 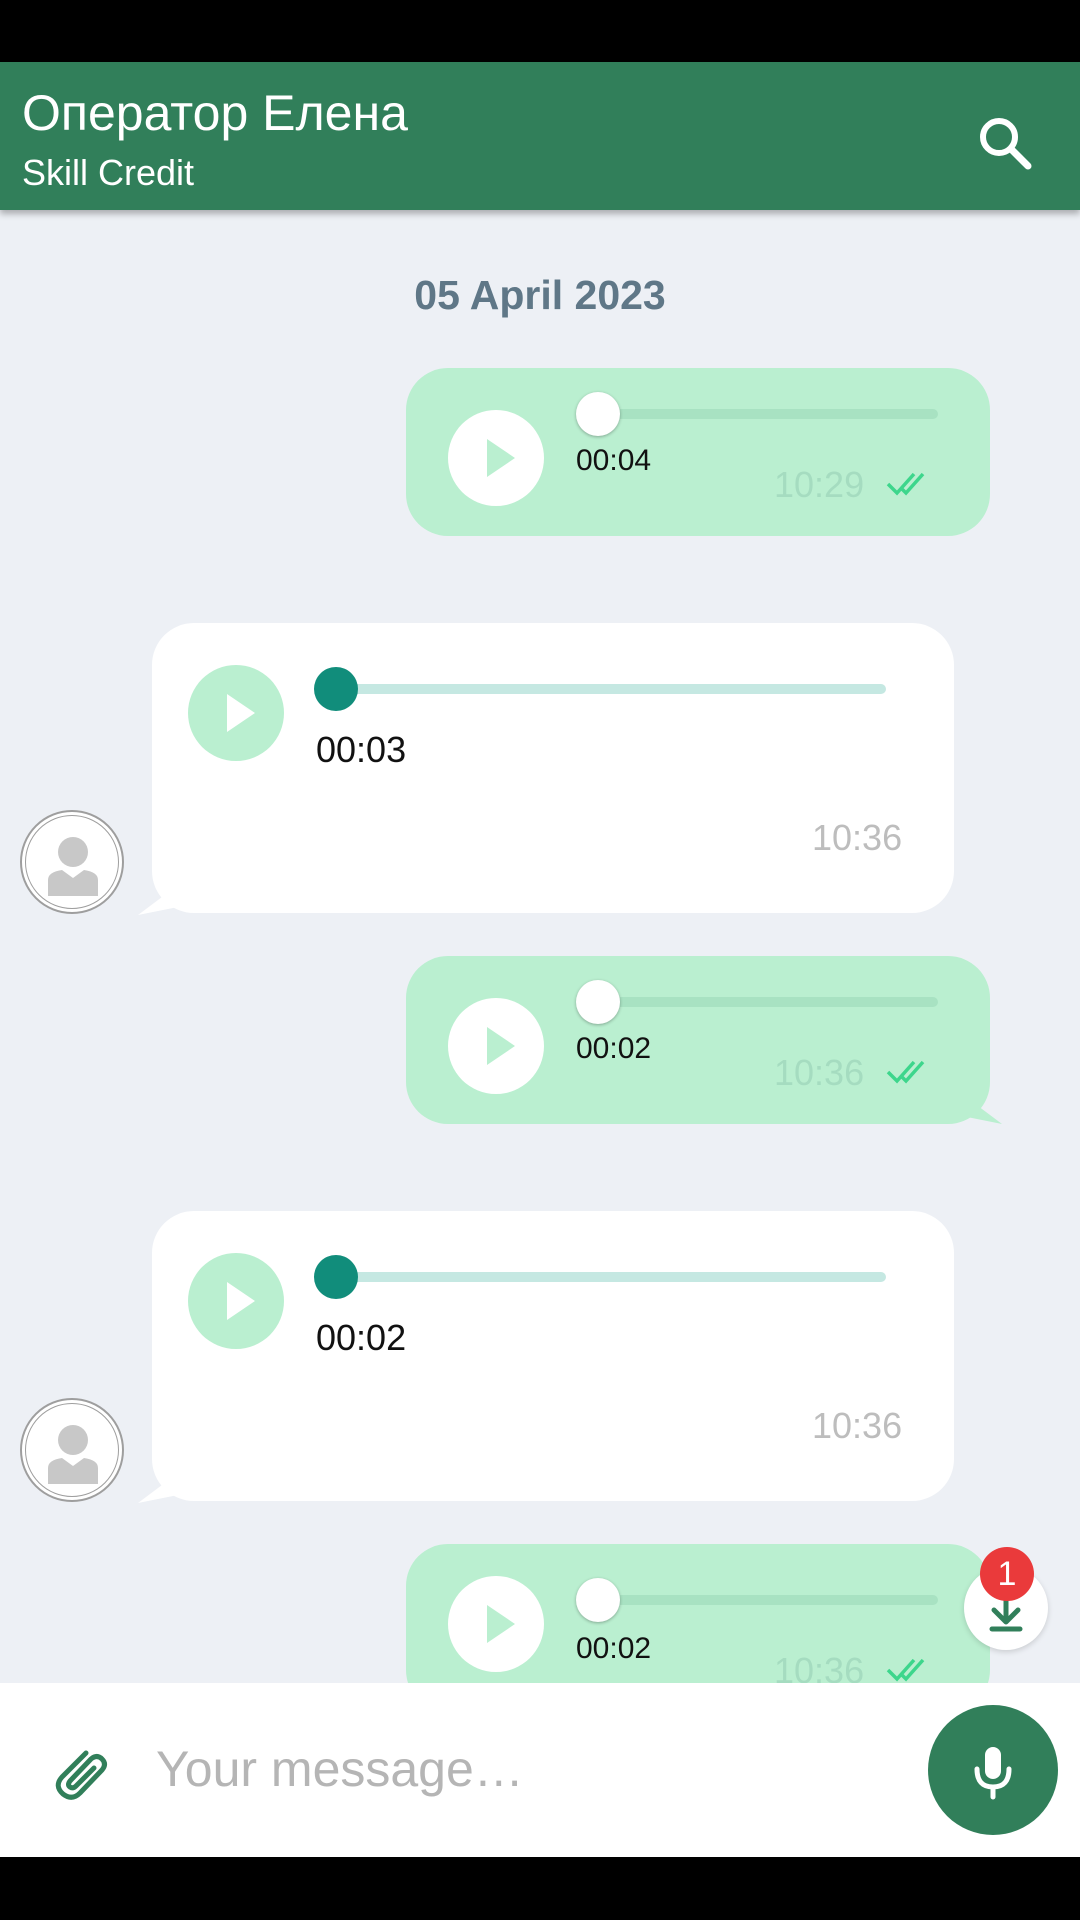 I want to click on bubble-tail, so click(x=982, y=1109).